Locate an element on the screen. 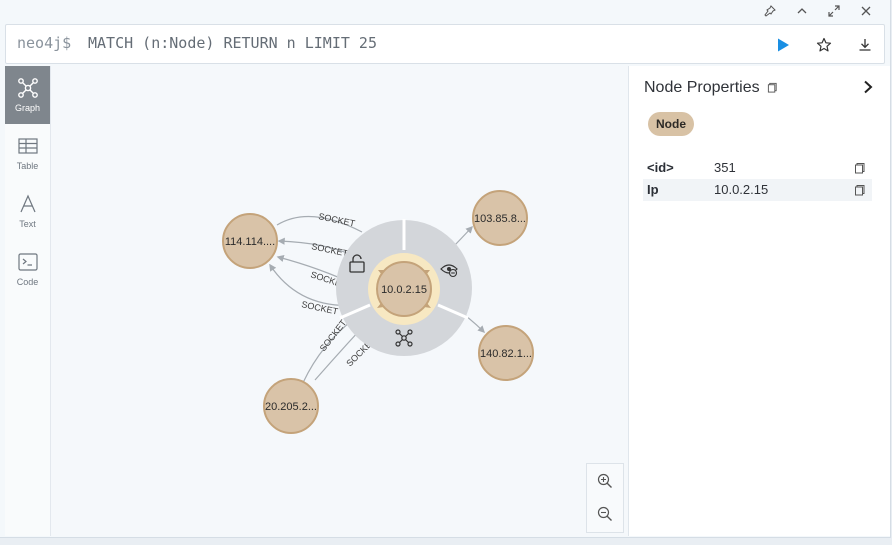  node-label: 10.0.2.15 is located at coordinates (404, 290).